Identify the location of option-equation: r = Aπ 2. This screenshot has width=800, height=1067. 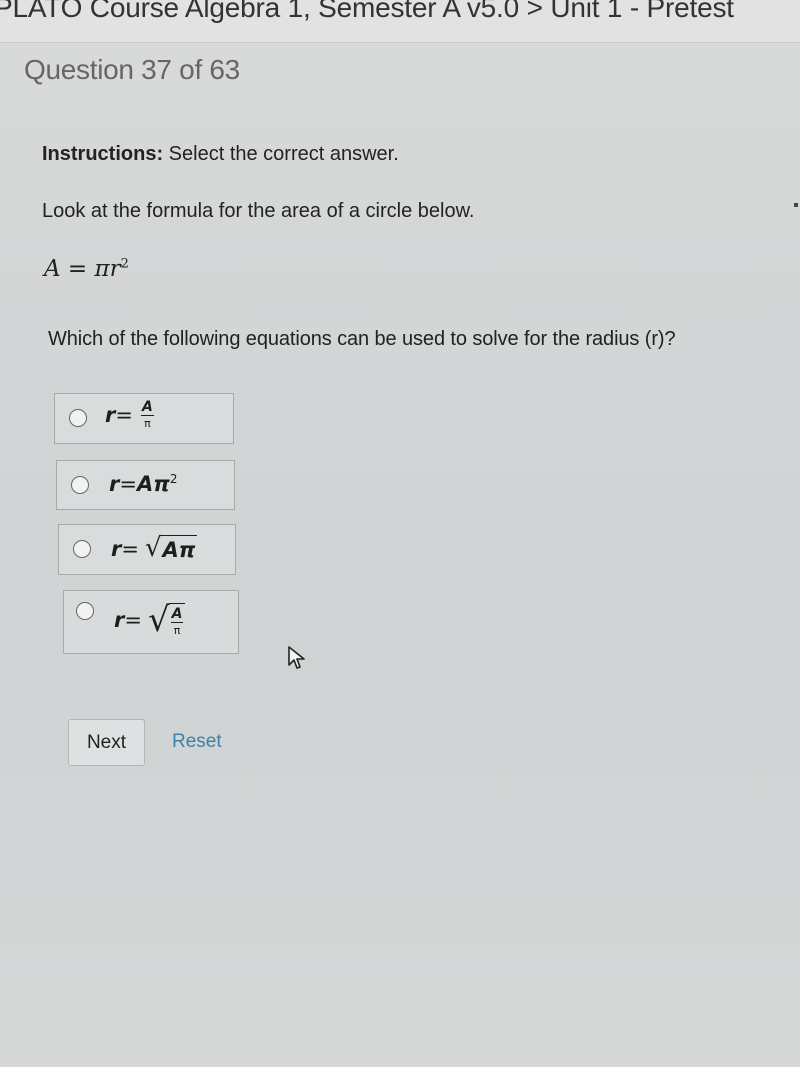
(143, 484).